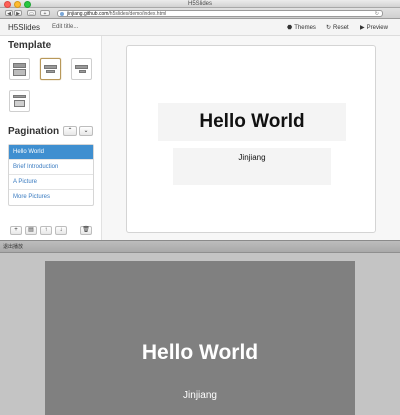 Image resolution: width=400 pixels, height=415 pixels. Describe the element at coordinates (13, 246) in the screenshot. I see `exit-preview-button: 退出播放` at that location.